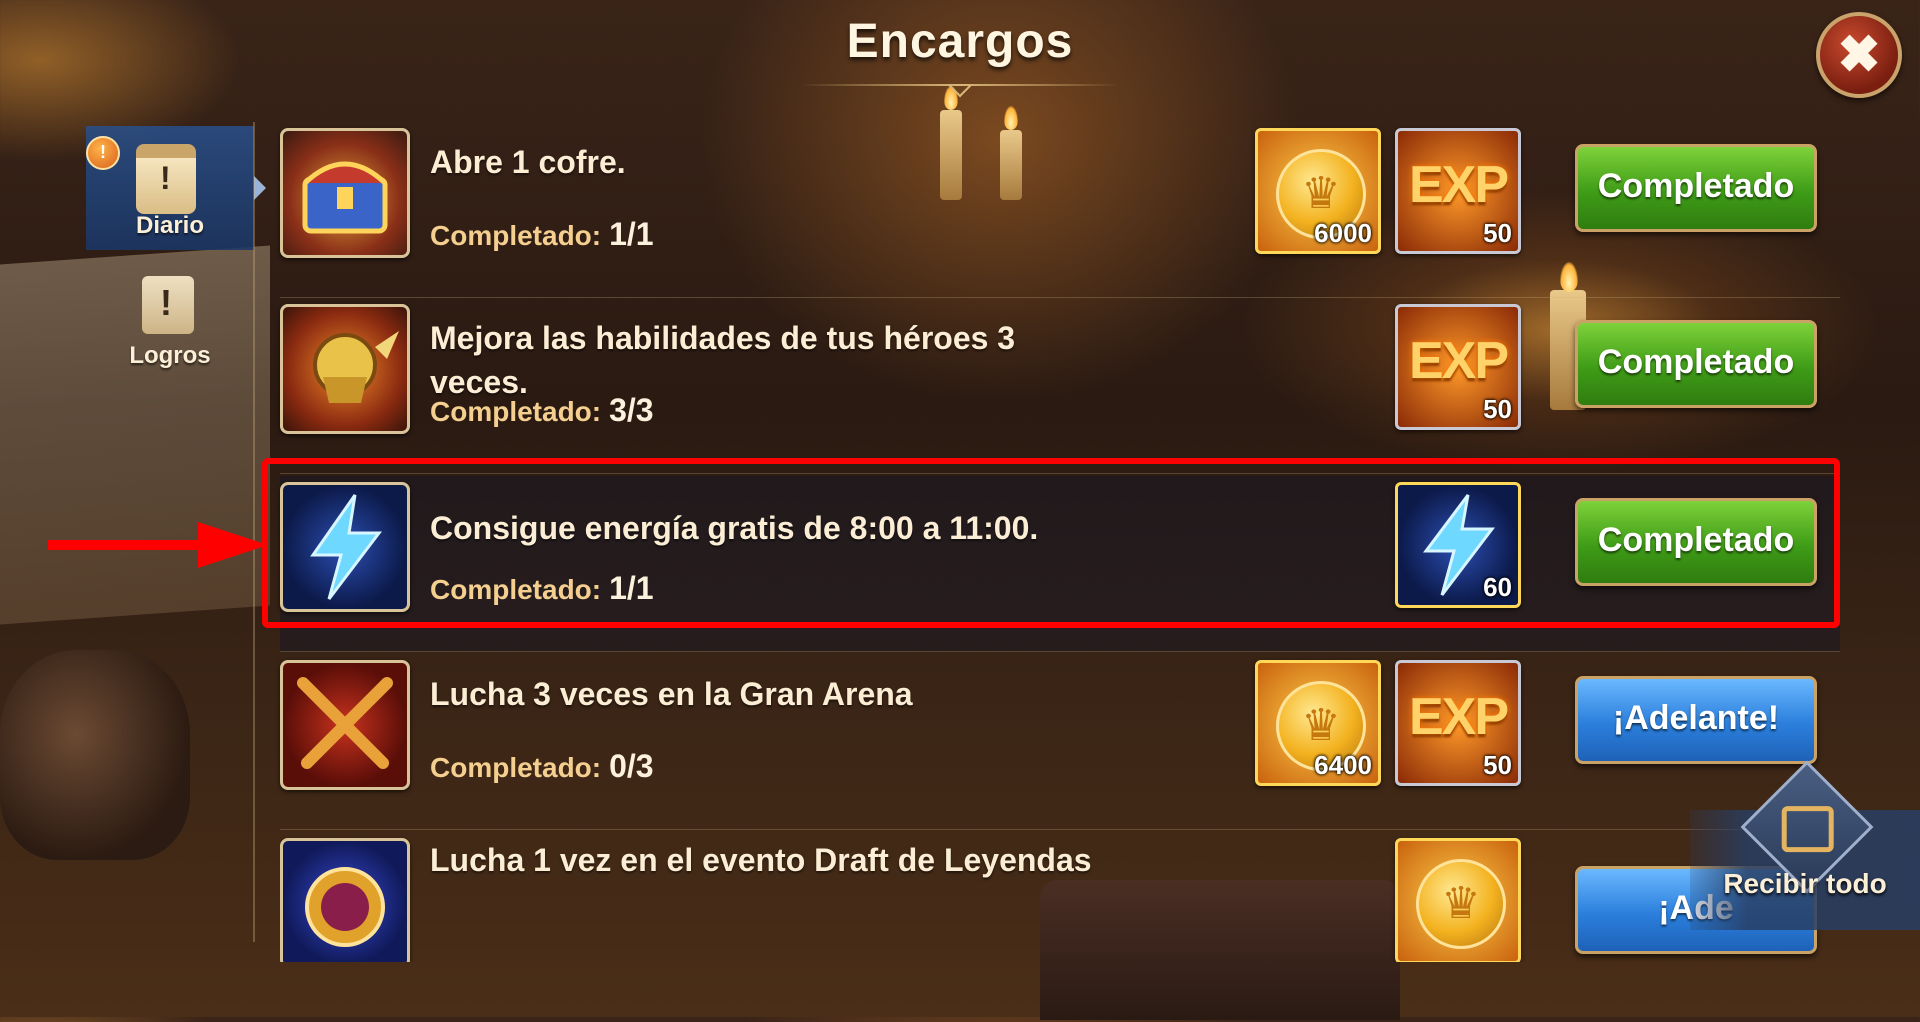 This screenshot has width=1920, height=1022. I want to click on progress-value: 1/1, so click(631, 234).